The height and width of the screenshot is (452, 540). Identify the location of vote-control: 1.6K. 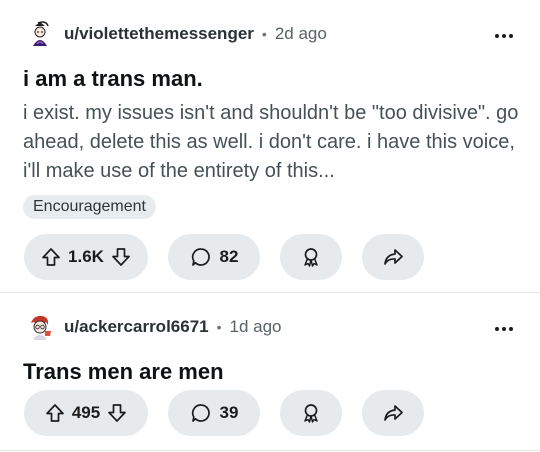
(86, 257).